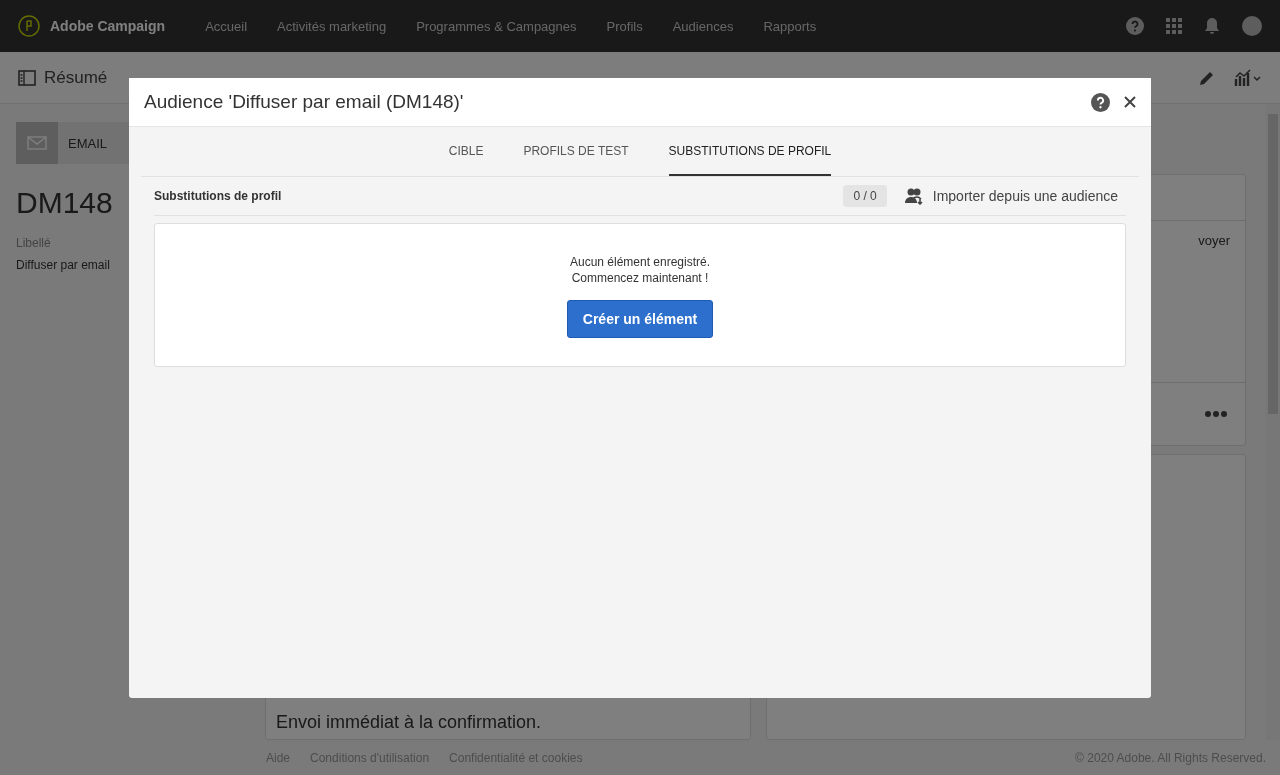  I want to click on chart-icon, so click(1248, 77).